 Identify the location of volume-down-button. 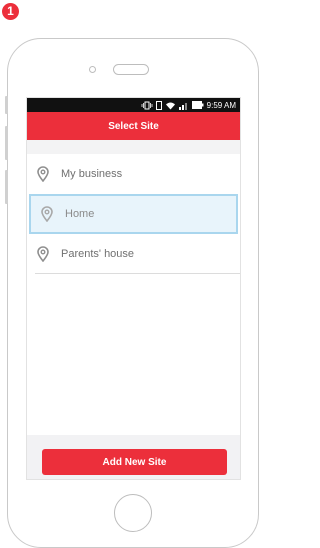
(6, 187).